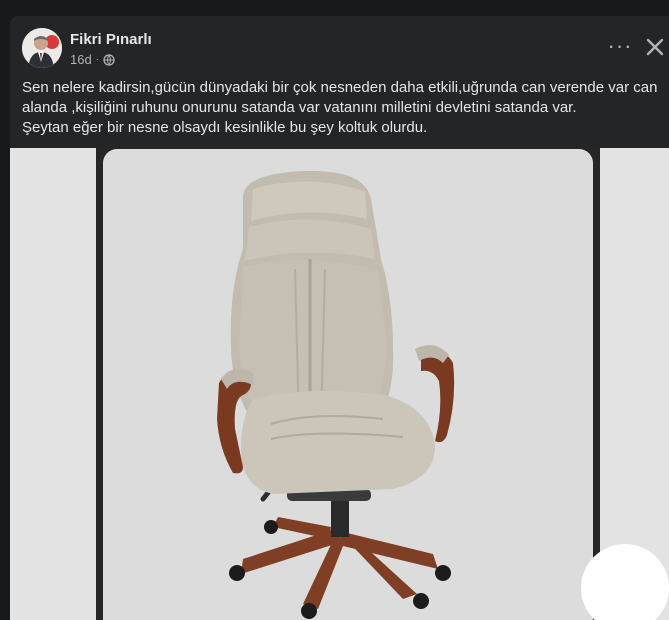 The image size is (669, 620). I want to click on close-button, so click(655, 47).